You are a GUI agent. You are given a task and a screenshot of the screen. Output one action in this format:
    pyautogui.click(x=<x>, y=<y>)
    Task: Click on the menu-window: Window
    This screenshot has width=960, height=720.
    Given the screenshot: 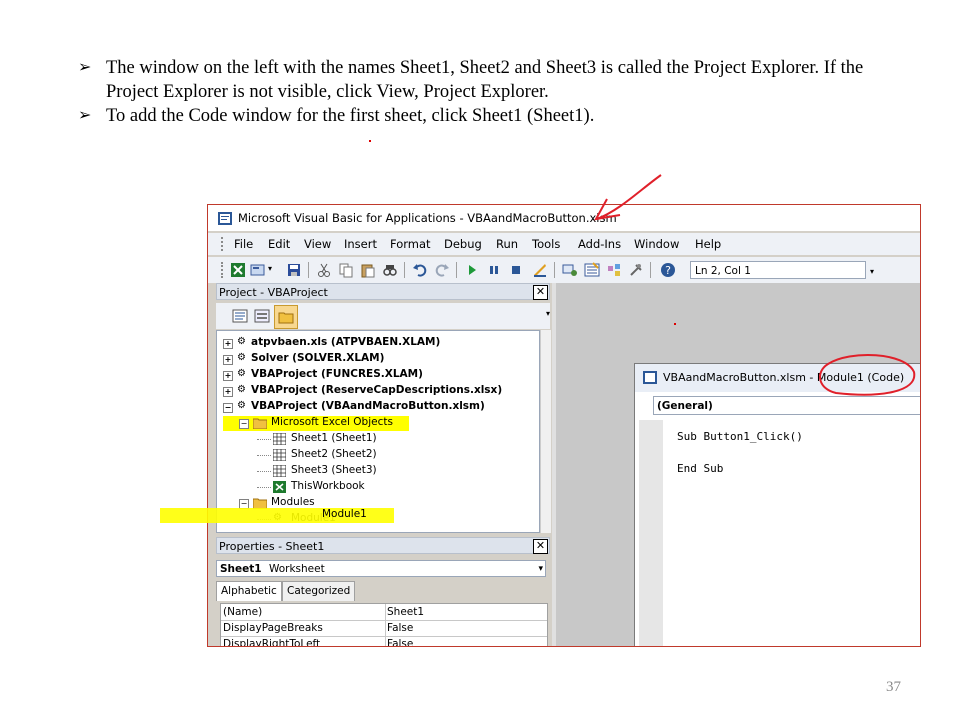 What is the action you would take?
    pyautogui.click(x=656, y=244)
    